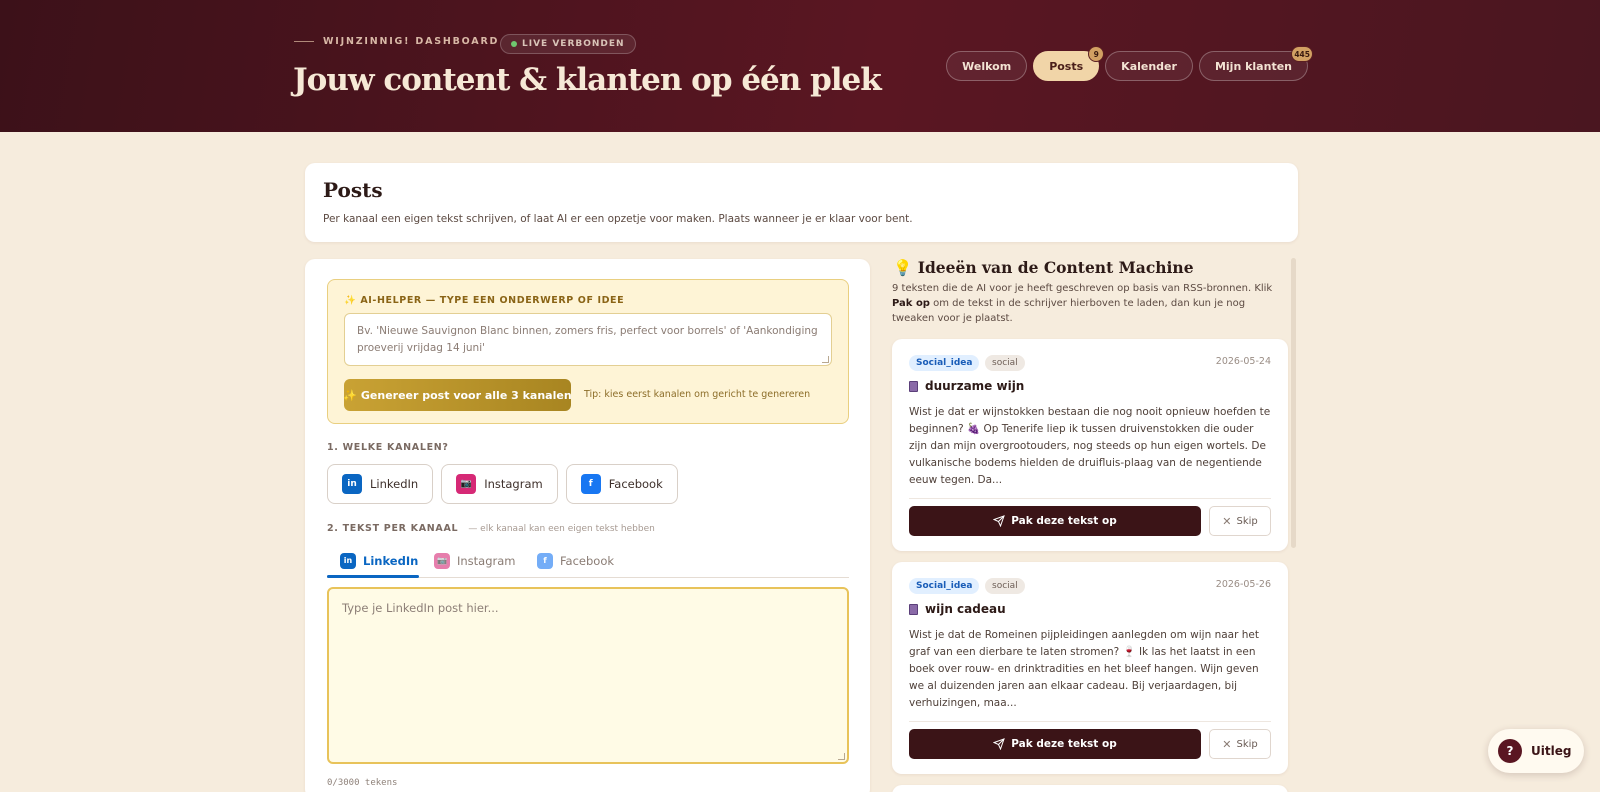 This screenshot has width=1600, height=792. Describe the element at coordinates (1243, 584) in the screenshot. I see `idea-date: 2026-05-26` at that location.